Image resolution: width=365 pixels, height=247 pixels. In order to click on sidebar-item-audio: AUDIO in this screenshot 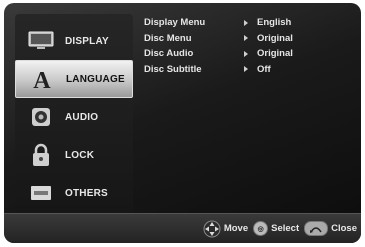, I will do `click(74, 117)`.